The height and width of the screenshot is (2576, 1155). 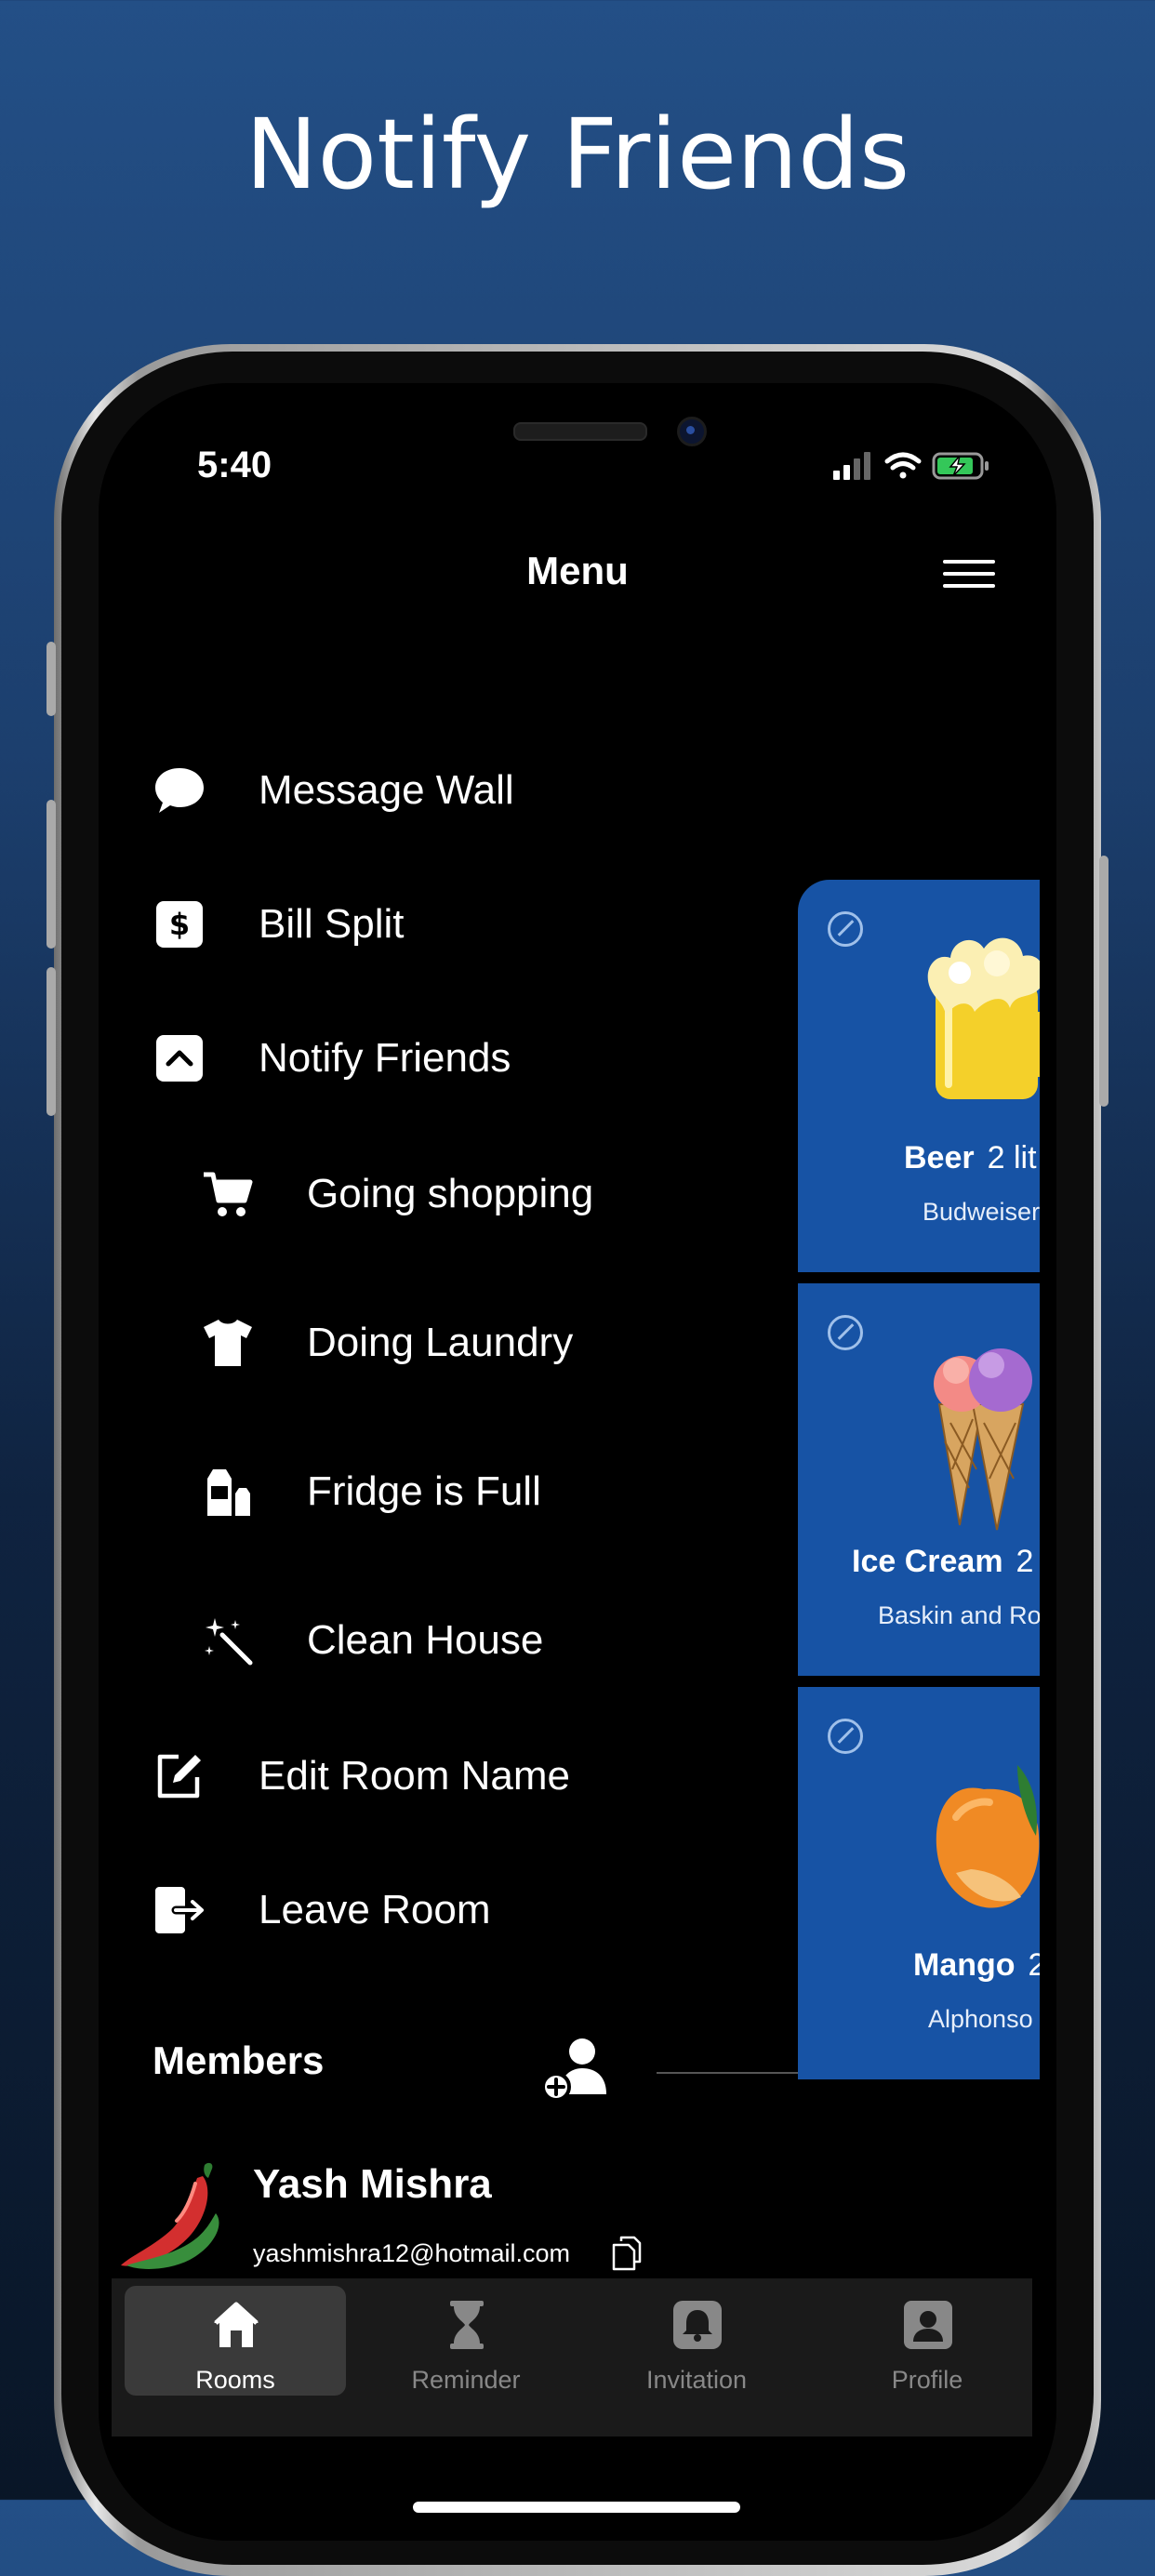 I want to click on mango-icon, so click(x=988, y=1836).